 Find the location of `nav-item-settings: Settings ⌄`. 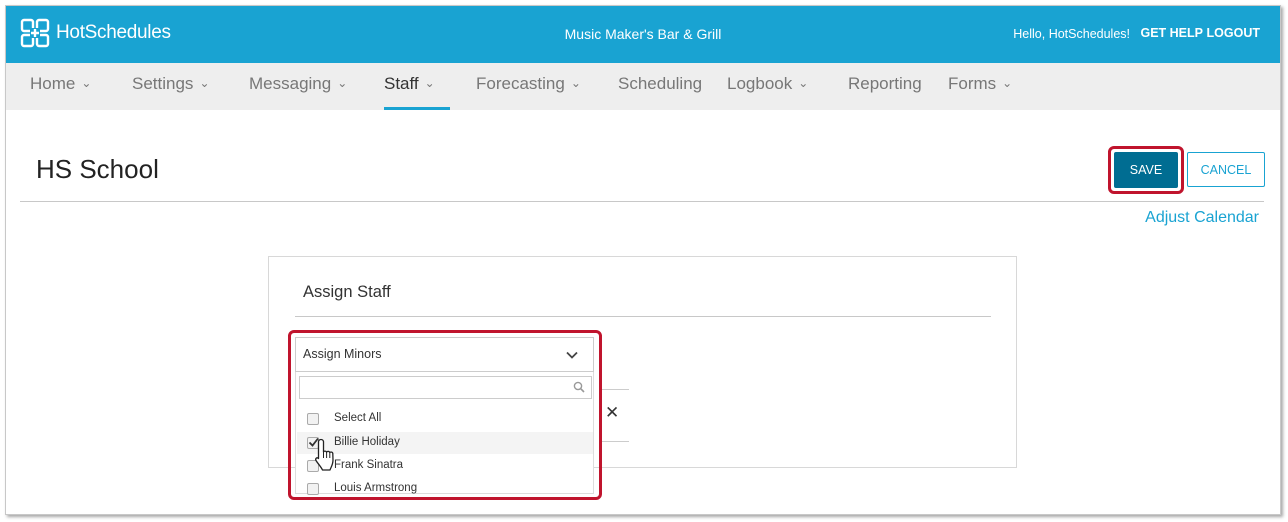

nav-item-settings: Settings ⌄ is located at coordinates (171, 84).